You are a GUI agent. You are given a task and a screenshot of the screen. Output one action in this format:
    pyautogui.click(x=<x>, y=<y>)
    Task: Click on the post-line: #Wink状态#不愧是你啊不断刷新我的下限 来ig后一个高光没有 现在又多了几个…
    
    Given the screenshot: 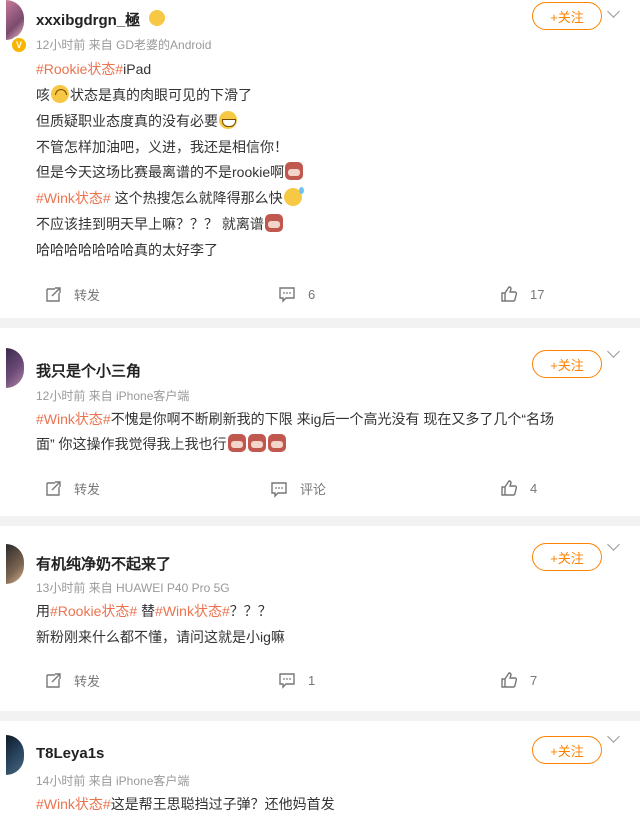 What is the action you would take?
    pyautogui.click(x=295, y=419)
    